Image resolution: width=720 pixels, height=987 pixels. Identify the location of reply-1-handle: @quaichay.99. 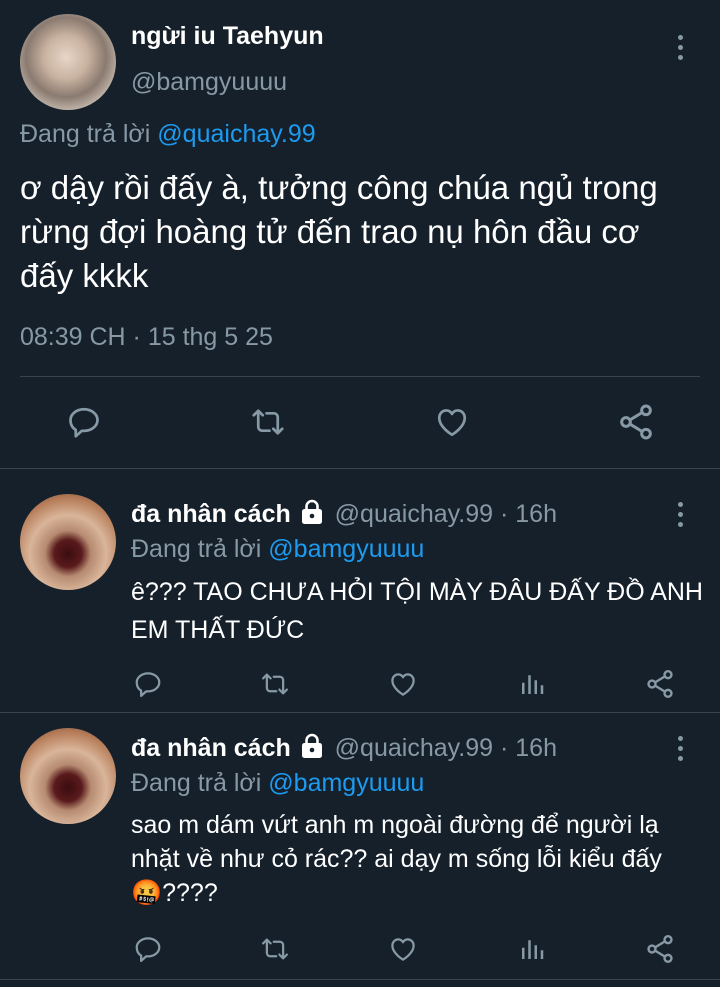
(414, 514).